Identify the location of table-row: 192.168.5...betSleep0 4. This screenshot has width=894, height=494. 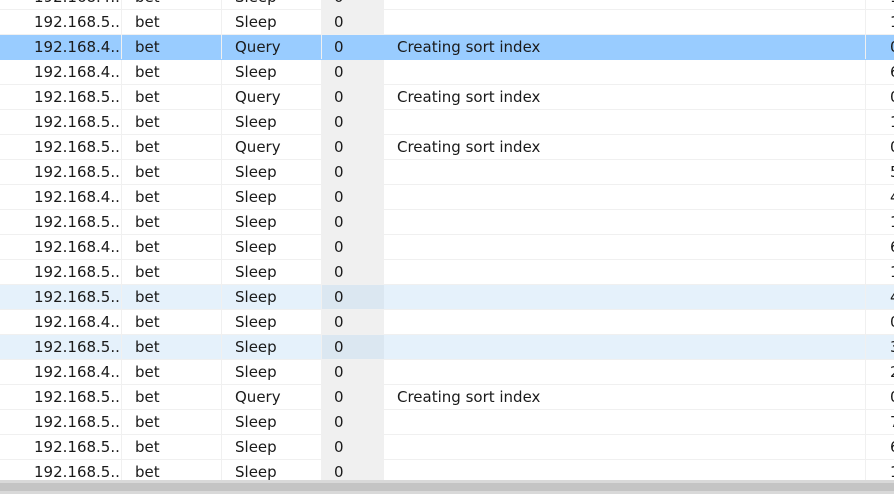
(447, 297).